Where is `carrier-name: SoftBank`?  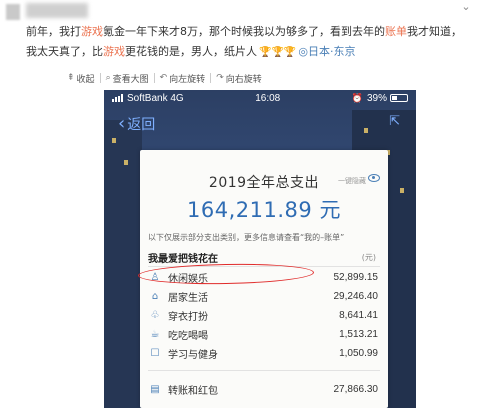
carrier-name: SoftBank is located at coordinates (147, 98).